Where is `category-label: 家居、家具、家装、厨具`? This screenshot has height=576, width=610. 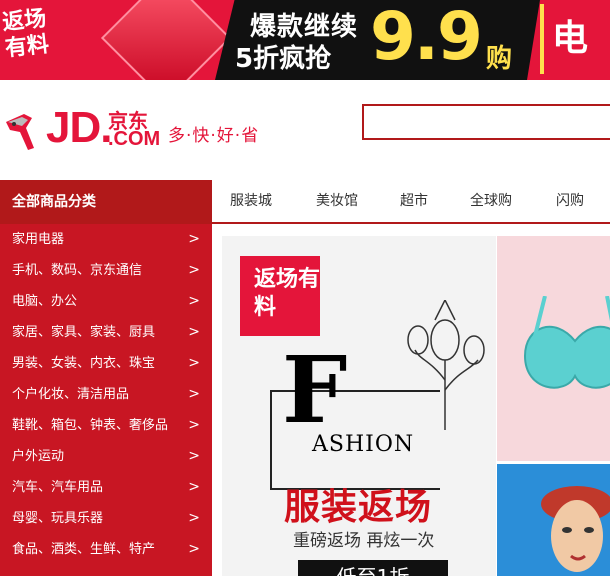
category-label: 家居、家具、家装、厨具 is located at coordinates (84, 332).